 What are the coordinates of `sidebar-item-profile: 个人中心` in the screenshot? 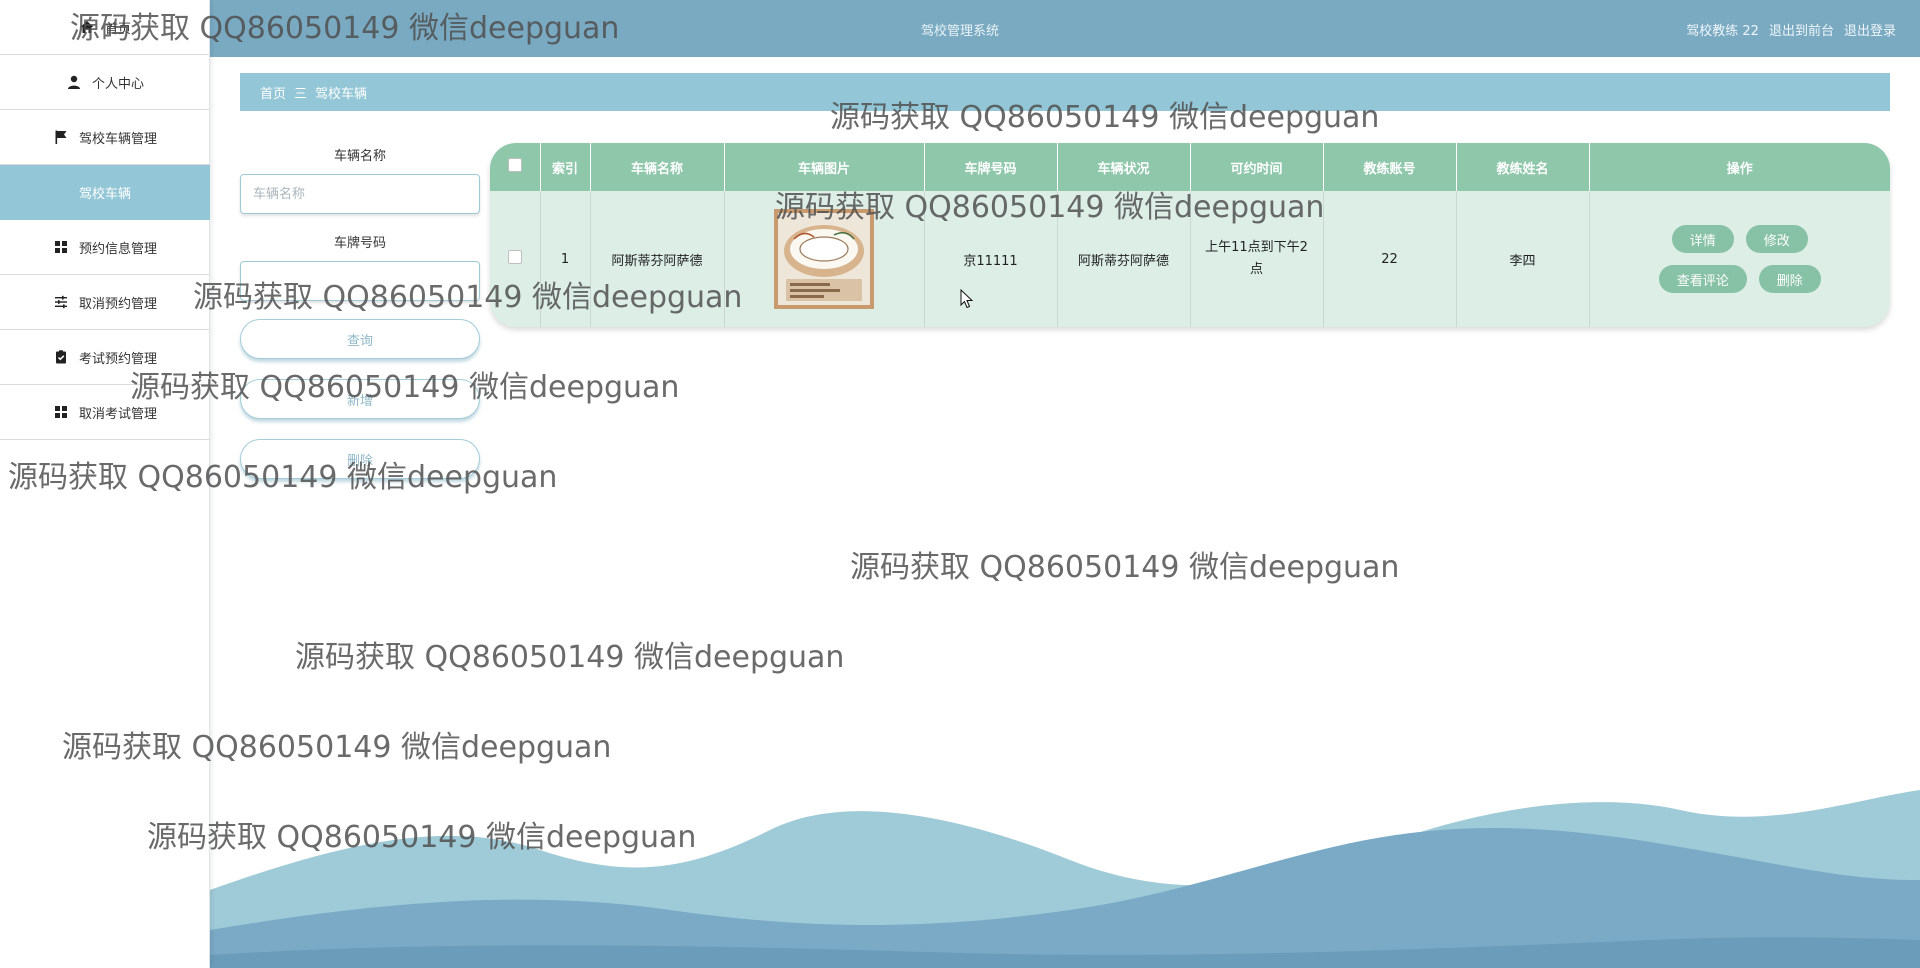 It's located at (105, 82).